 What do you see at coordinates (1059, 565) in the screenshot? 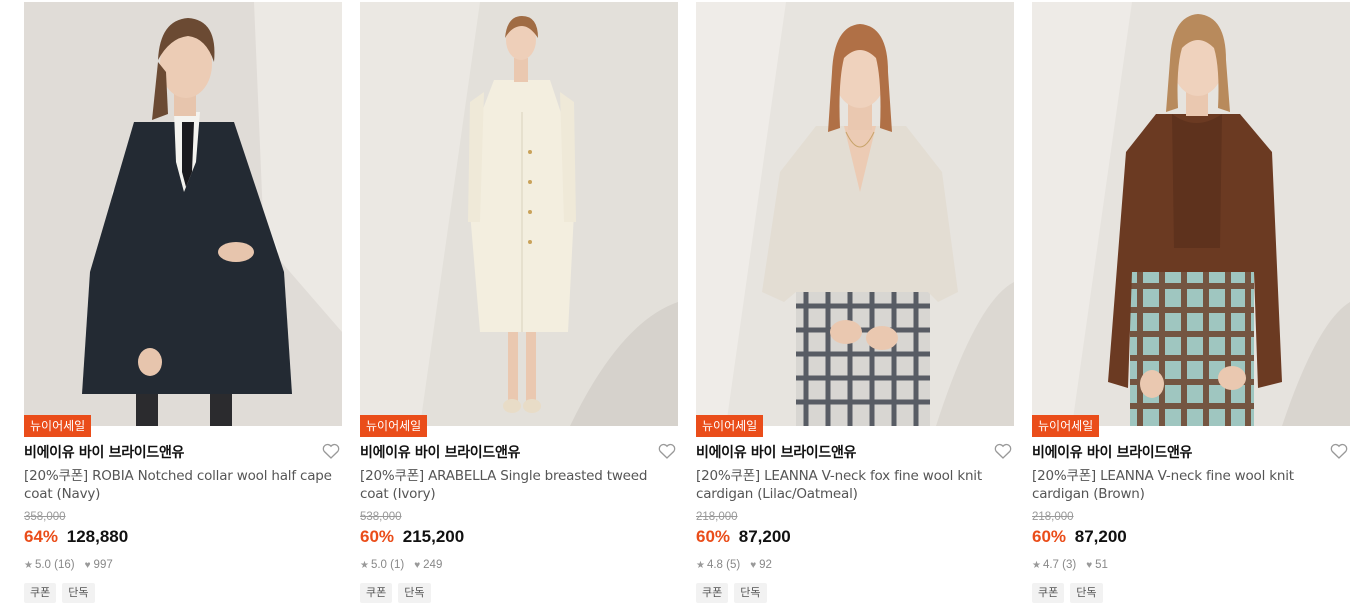
I see `rating-text: 4.7 (3)` at bounding box center [1059, 565].